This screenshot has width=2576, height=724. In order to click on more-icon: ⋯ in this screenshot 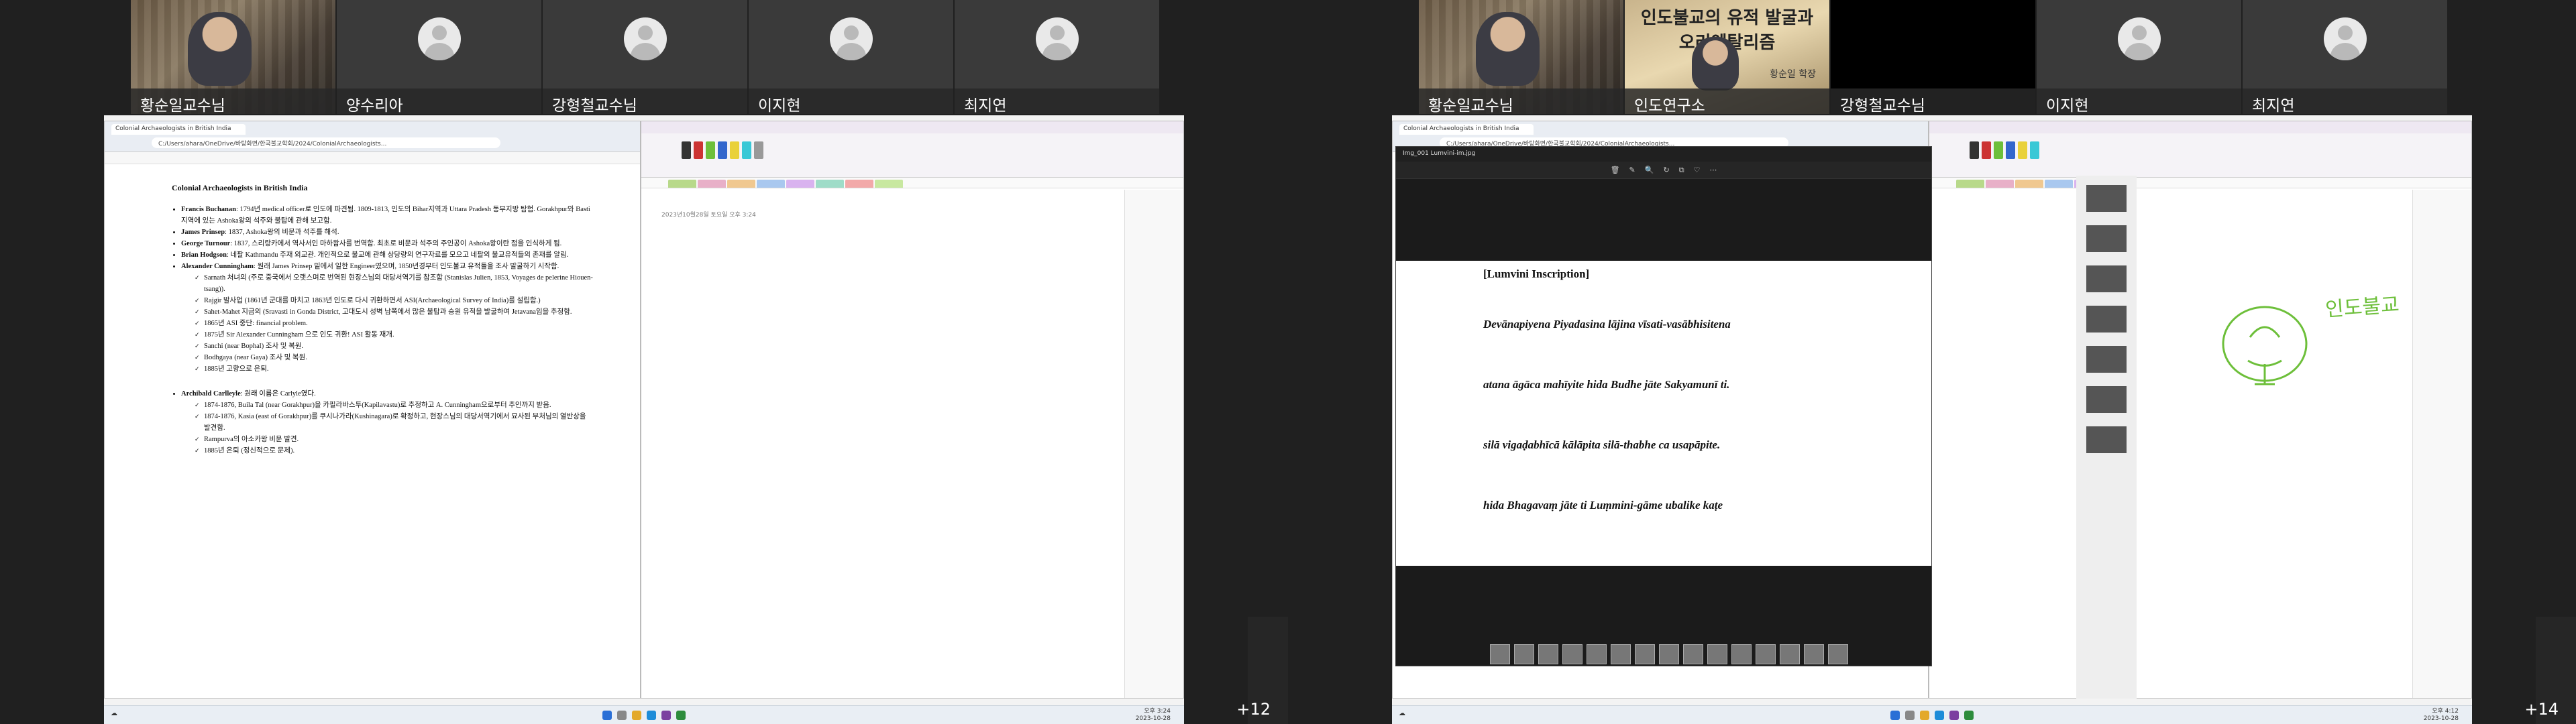, I will do `click(1713, 170)`.